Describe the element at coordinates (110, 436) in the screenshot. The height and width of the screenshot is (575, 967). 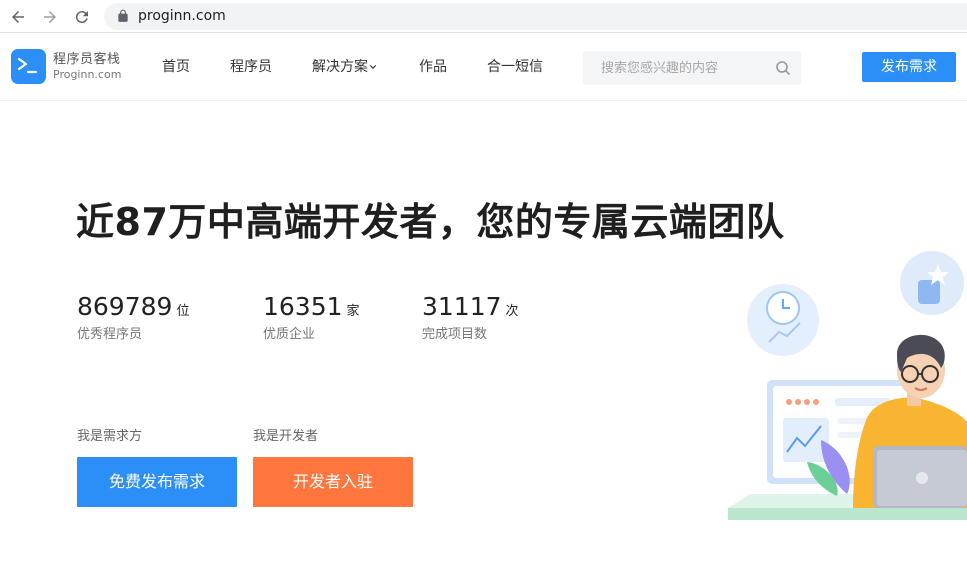
I see `client-role-label: 我是需求方` at that location.